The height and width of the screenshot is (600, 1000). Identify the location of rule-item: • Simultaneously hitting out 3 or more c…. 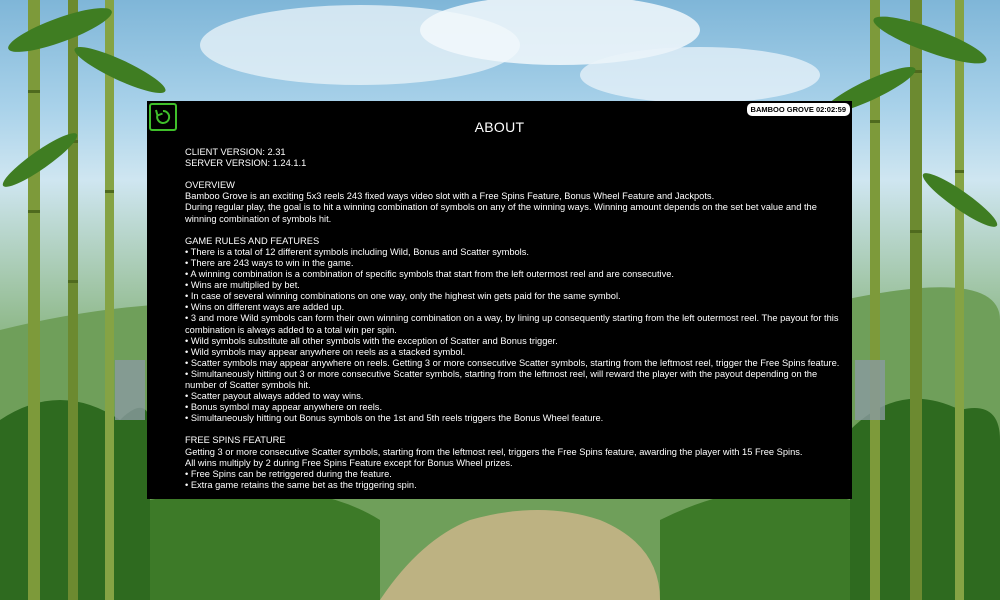
(501, 379).